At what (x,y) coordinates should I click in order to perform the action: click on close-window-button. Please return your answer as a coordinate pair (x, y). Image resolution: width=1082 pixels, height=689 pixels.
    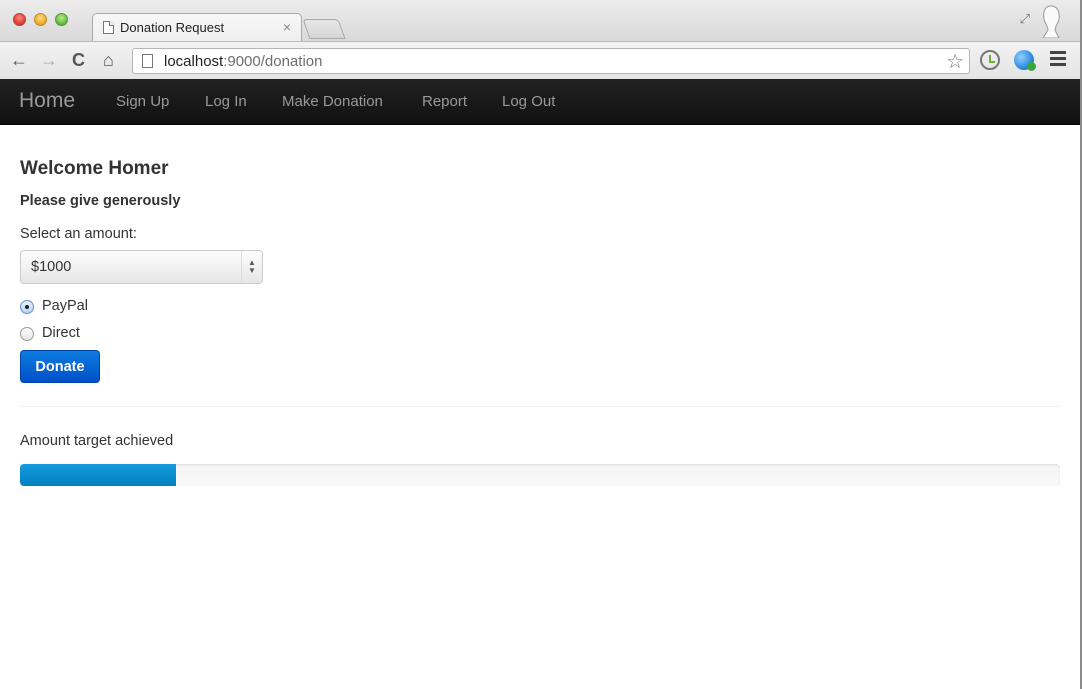
    Looking at the image, I should click on (19, 19).